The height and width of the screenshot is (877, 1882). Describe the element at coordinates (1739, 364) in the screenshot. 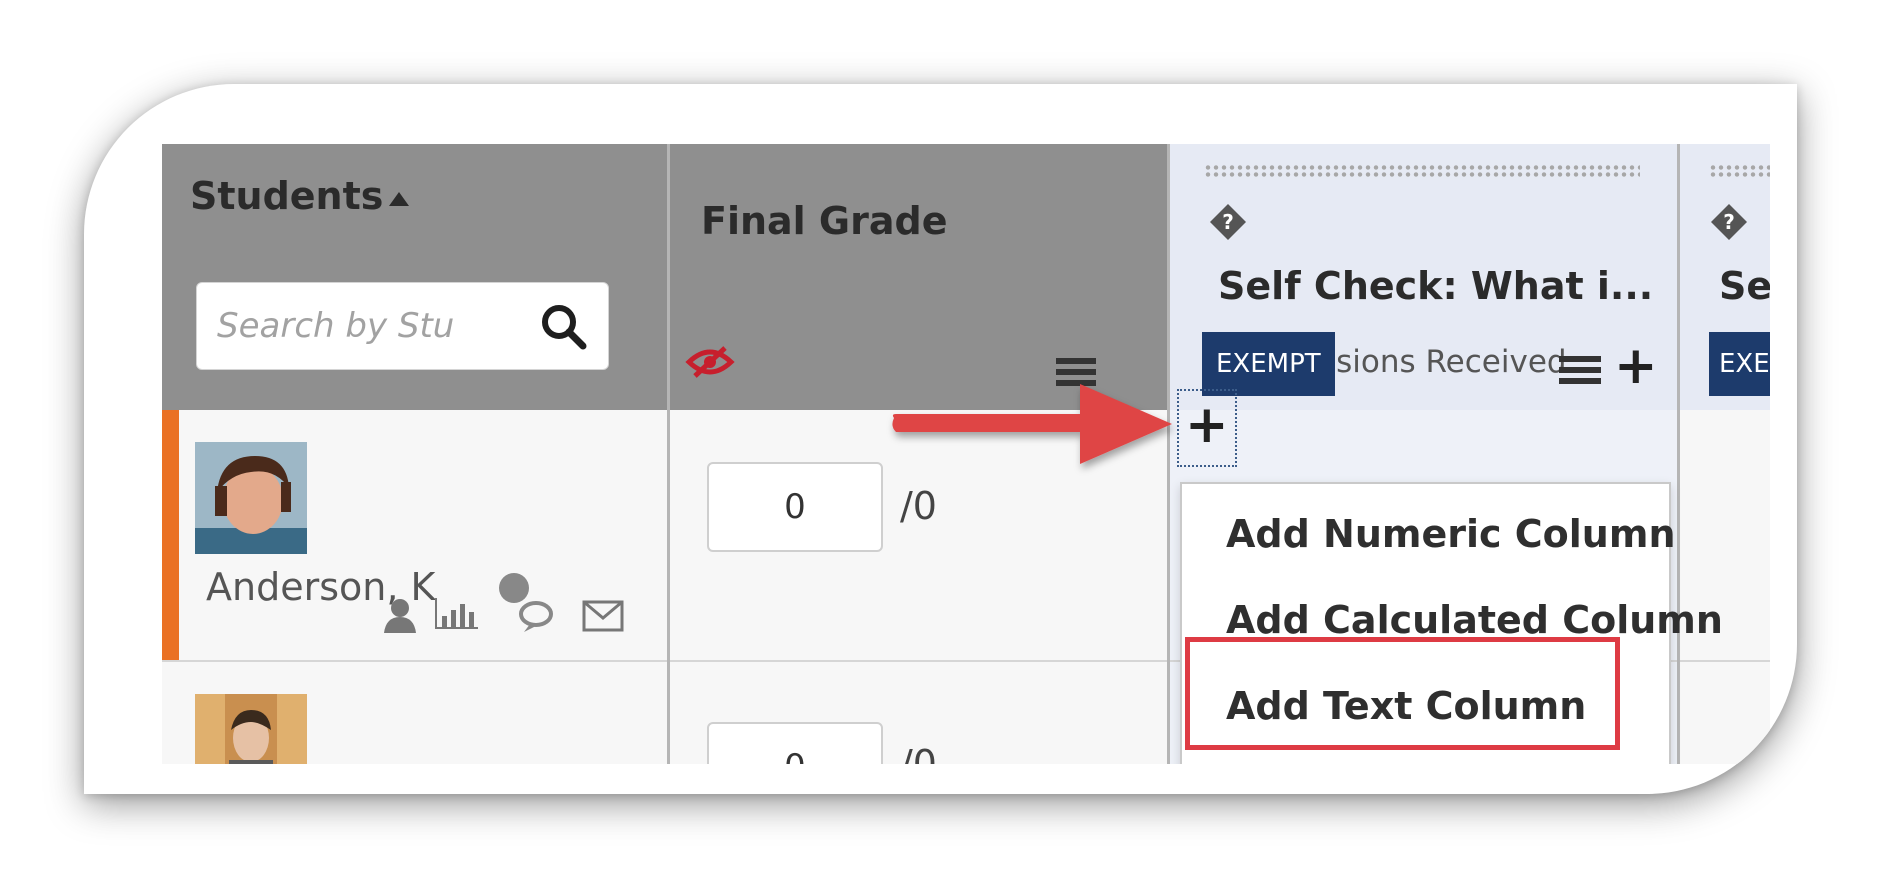

I see `exempt-badge: EXE` at that location.